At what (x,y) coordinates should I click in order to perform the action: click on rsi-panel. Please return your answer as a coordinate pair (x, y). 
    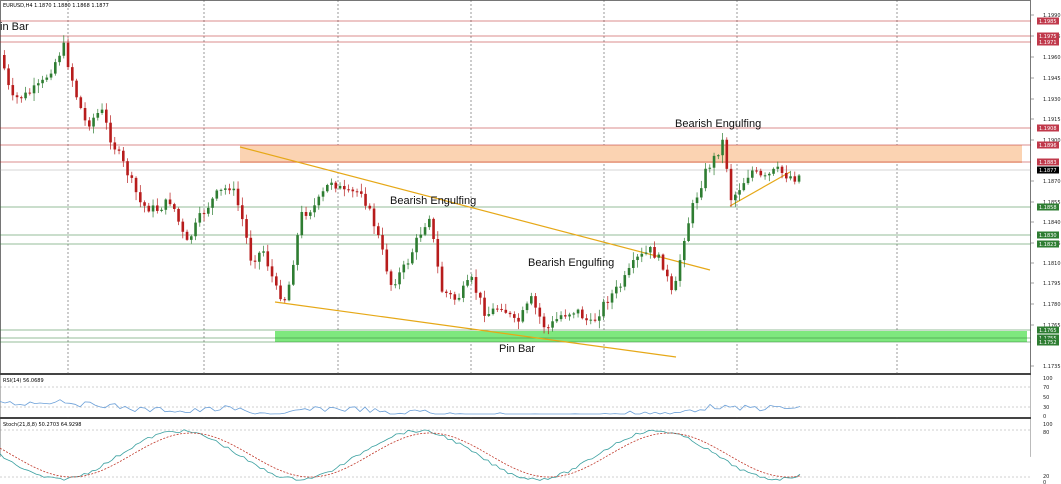
    Looking at the image, I should click on (515, 396).